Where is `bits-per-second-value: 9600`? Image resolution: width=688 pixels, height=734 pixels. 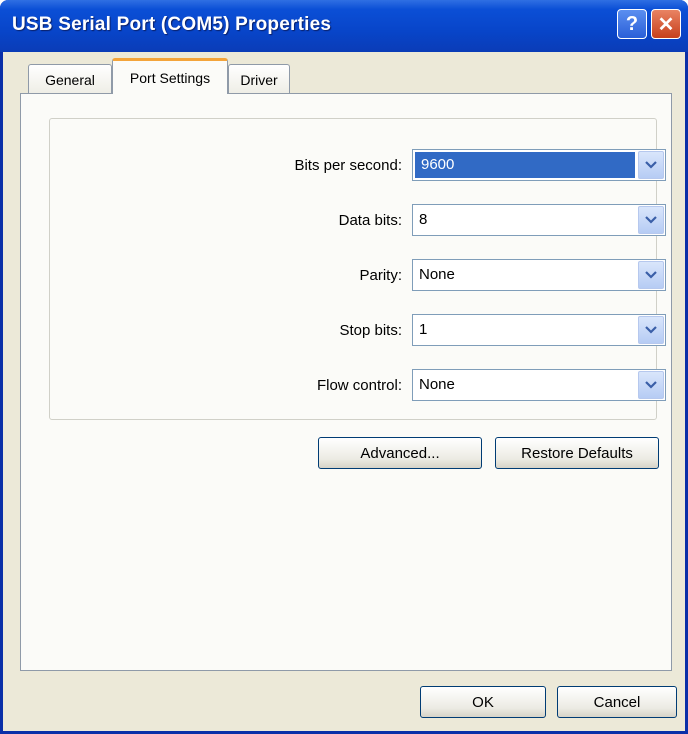
bits-per-second-value: 9600 is located at coordinates (525, 165).